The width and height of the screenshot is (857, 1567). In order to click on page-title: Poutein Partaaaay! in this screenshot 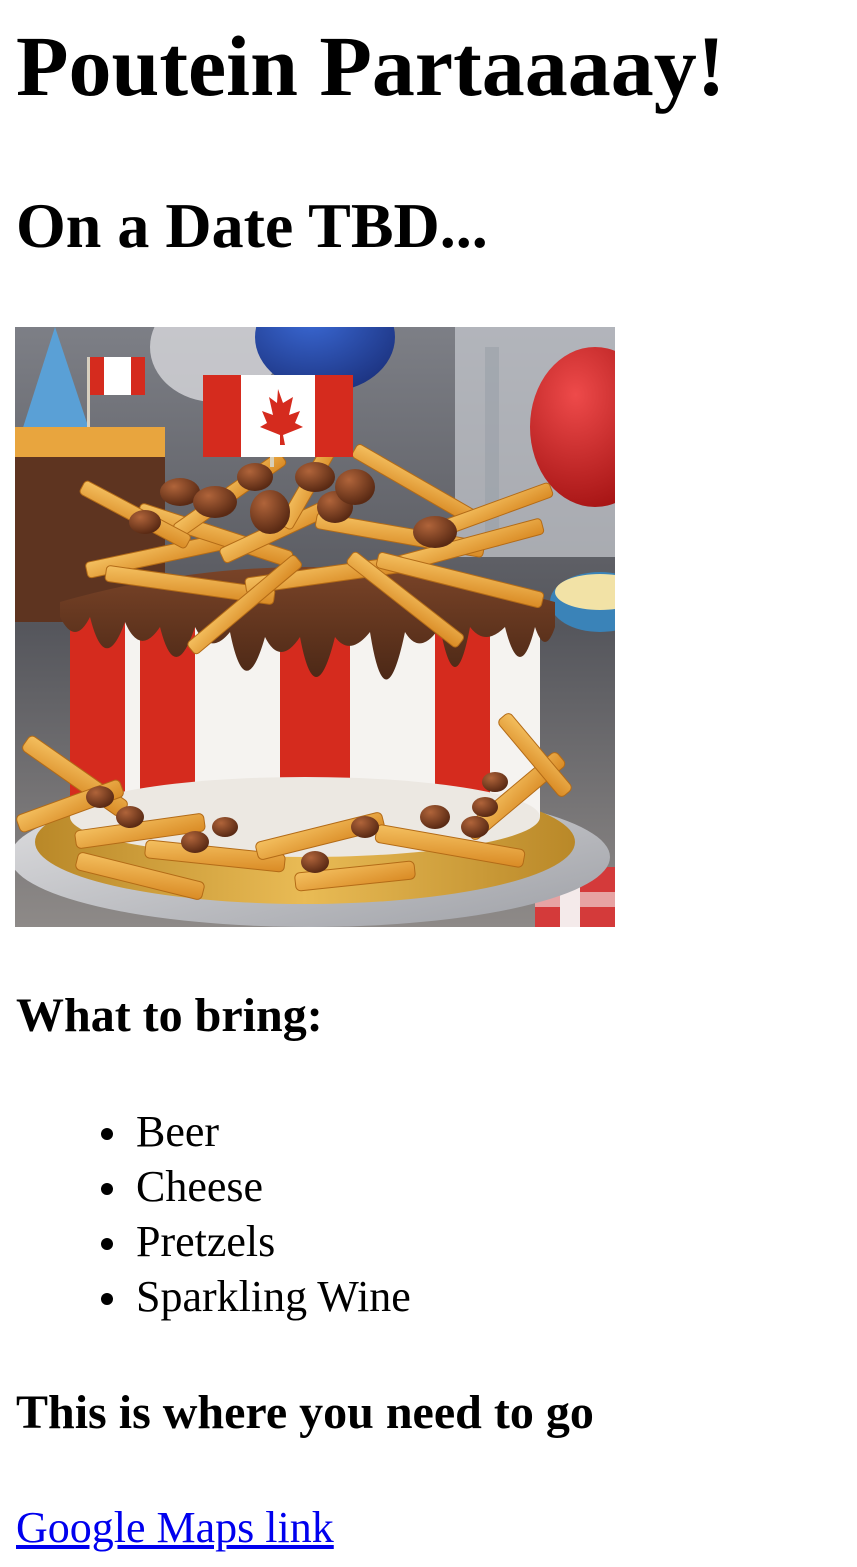, I will do `click(371, 66)`.